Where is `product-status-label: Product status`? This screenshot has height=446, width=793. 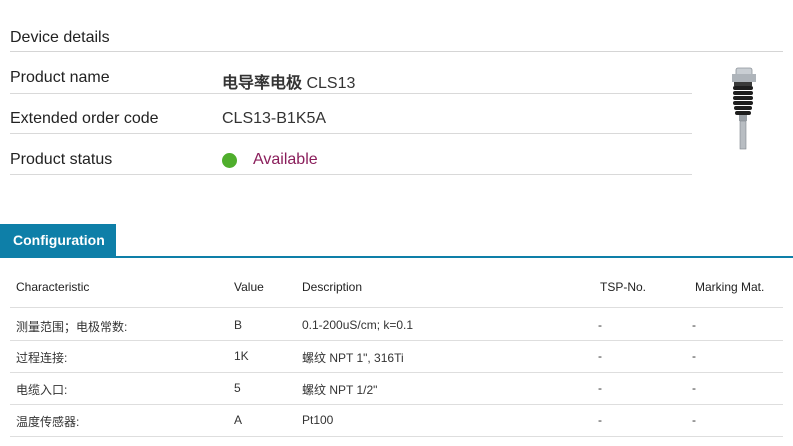 product-status-label: Product status is located at coordinates (61, 159).